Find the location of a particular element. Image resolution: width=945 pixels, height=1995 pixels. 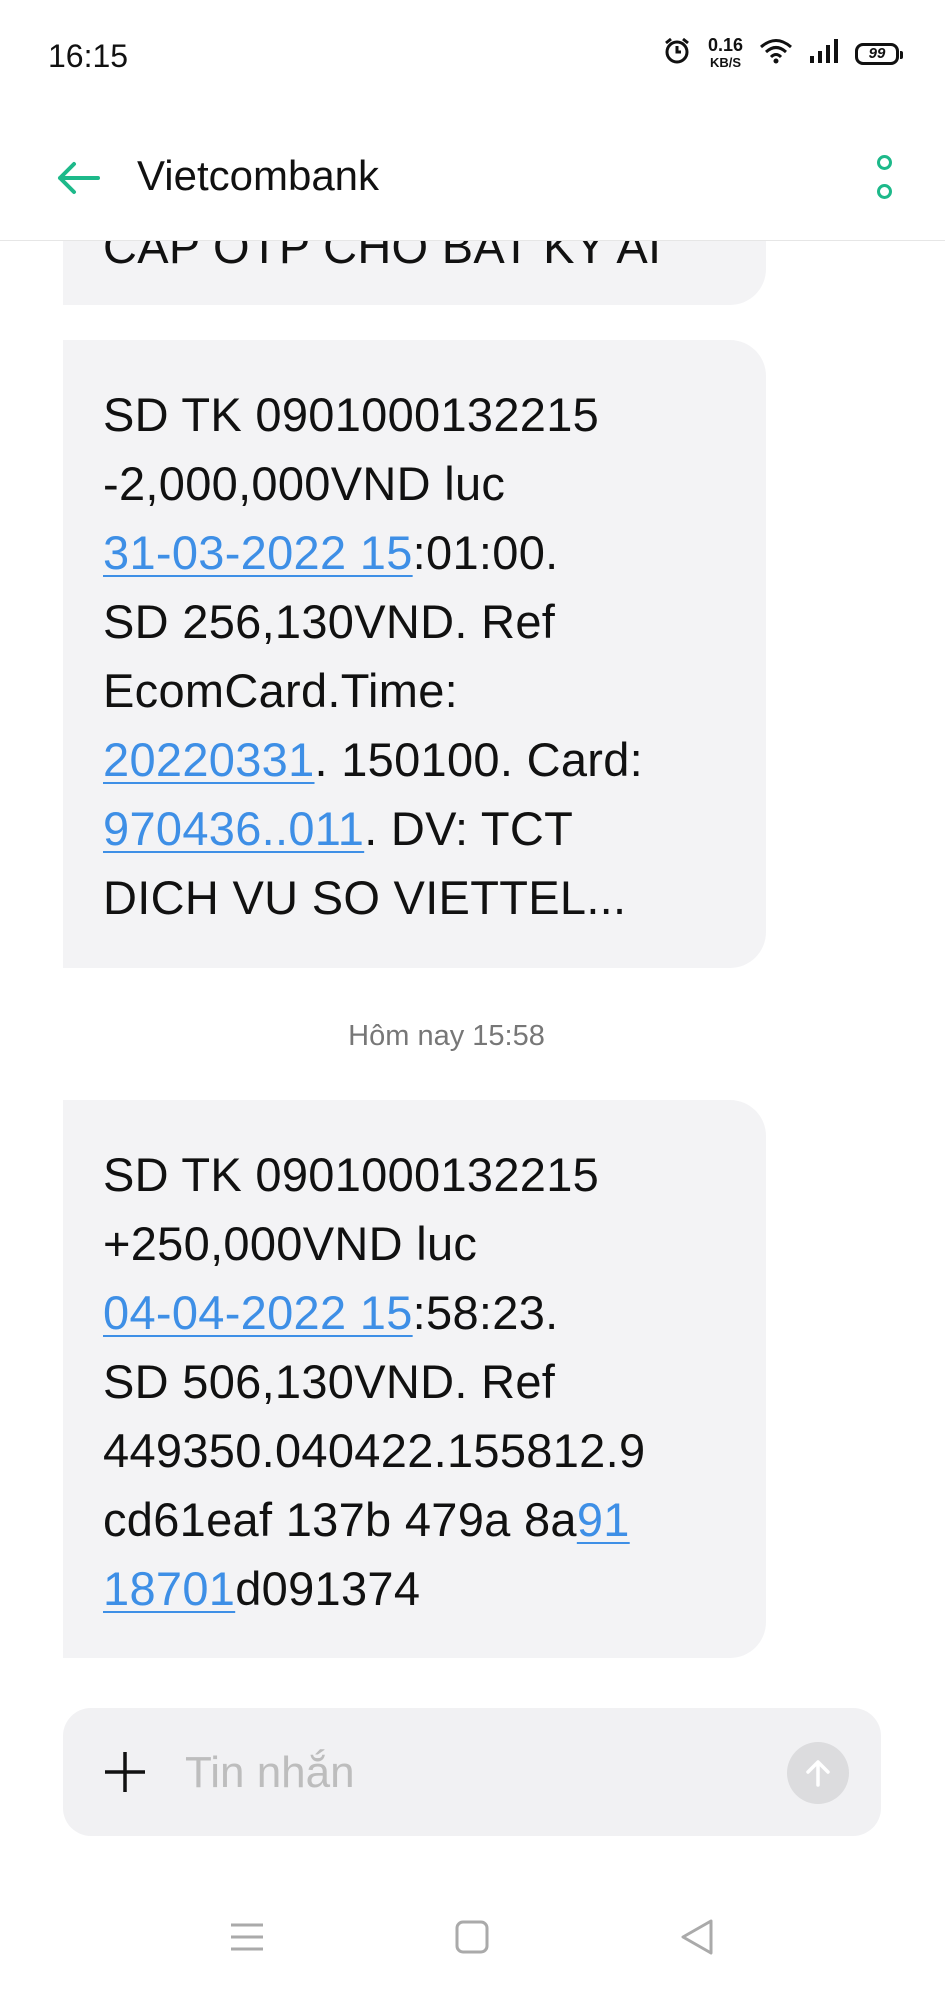

message-line: cd61eaf 137b 479a 8a91 is located at coordinates (414, 1519).